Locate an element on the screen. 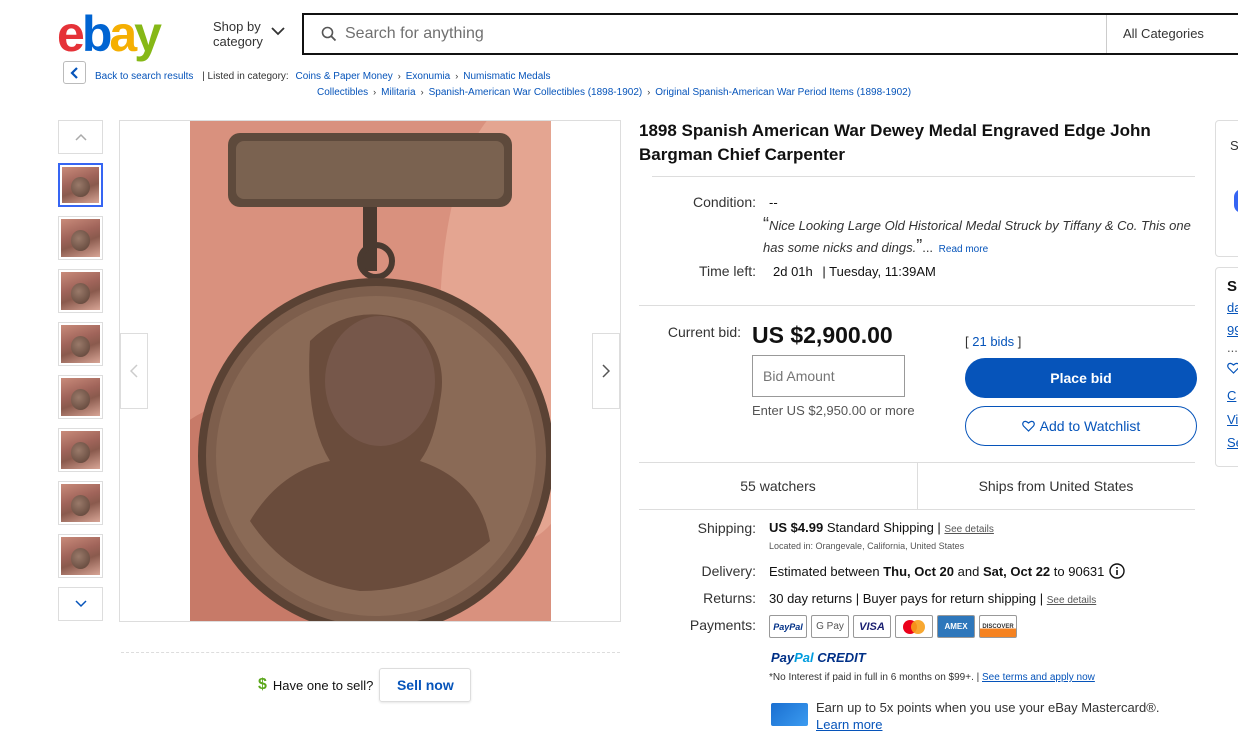 This screenshot has height=736, width=1238. chevron-left-icon is located at coordinates (73, 72).